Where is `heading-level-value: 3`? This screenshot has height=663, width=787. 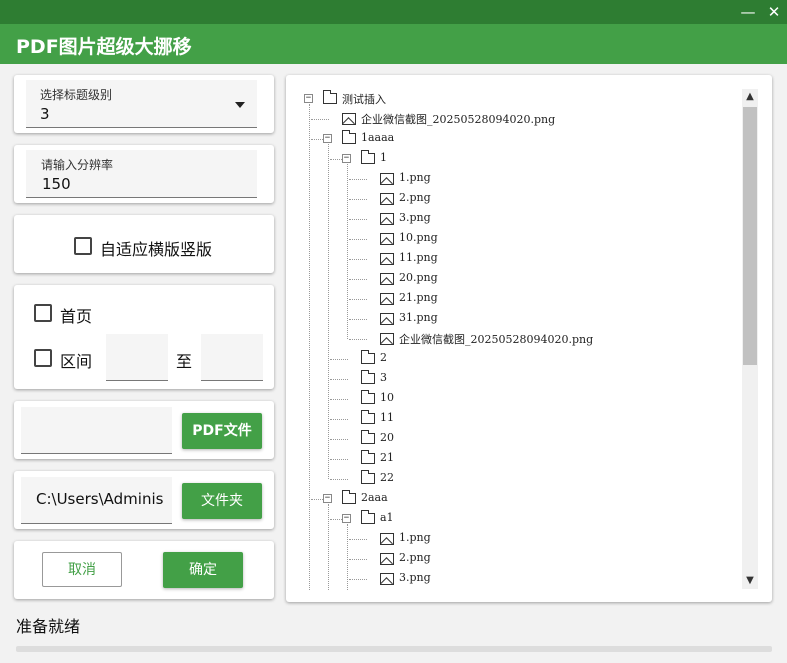 heading-level-value: 3 is located at coordinates (45, 114).